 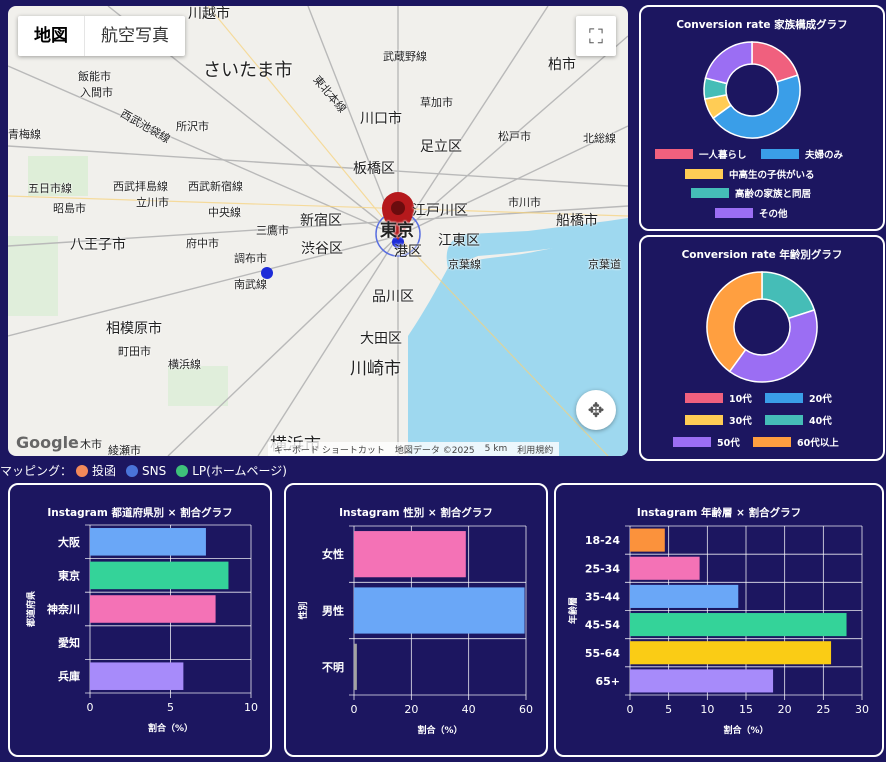 What do you see at coordinates (526, 709) in the screenshot?
I see `tick-label: 60` at bounding box center [526, 709].